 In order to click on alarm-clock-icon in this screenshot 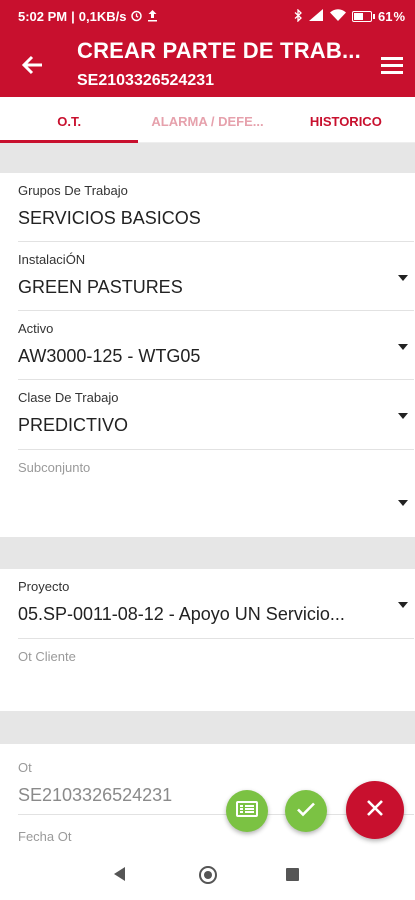, I will do `click(136, 16)`.